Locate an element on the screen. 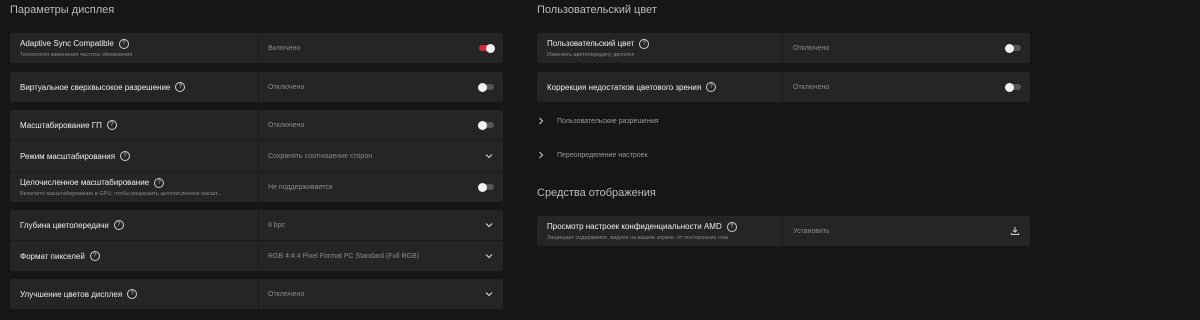 The height and width of the screenshot is (320, 1200). color-correction-value: Отключено is located at coordinates (811, 87).